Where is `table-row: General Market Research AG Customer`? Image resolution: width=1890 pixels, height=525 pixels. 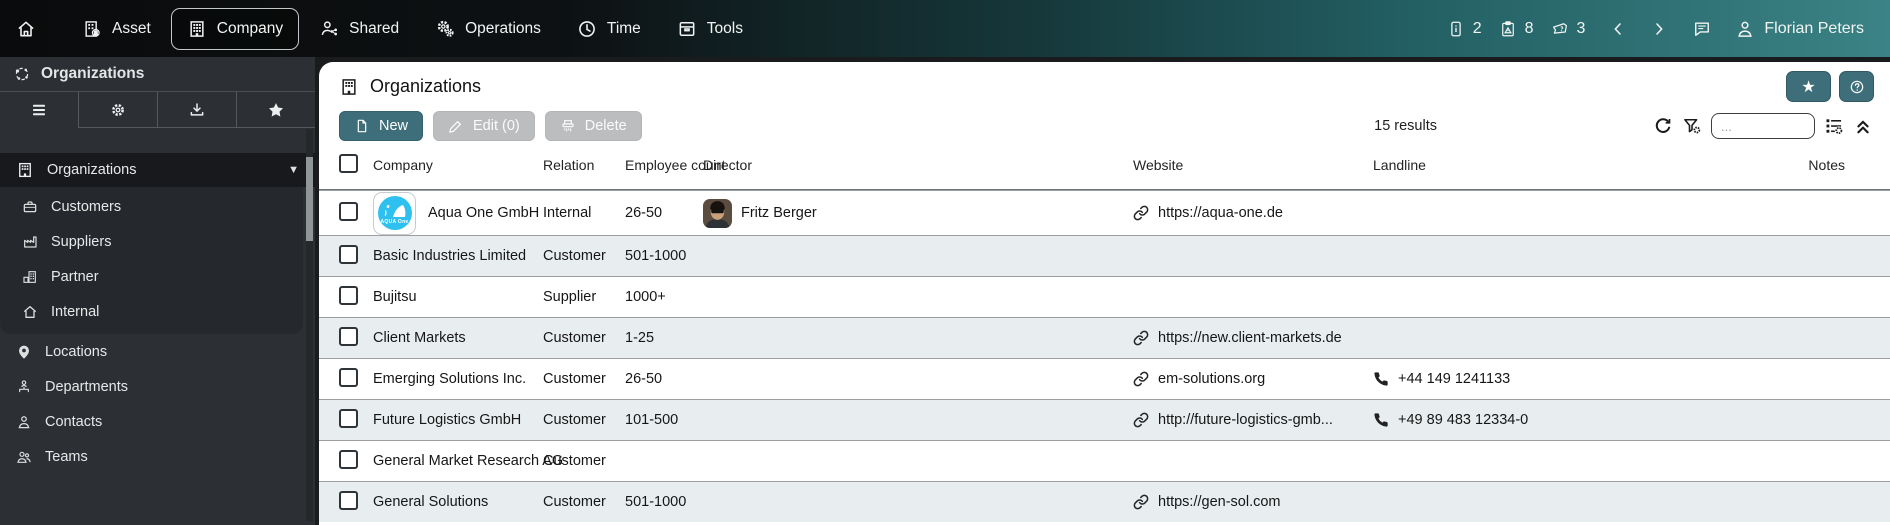 table-row: General Market Research AG Customer is located at coordinates (1104, 460).